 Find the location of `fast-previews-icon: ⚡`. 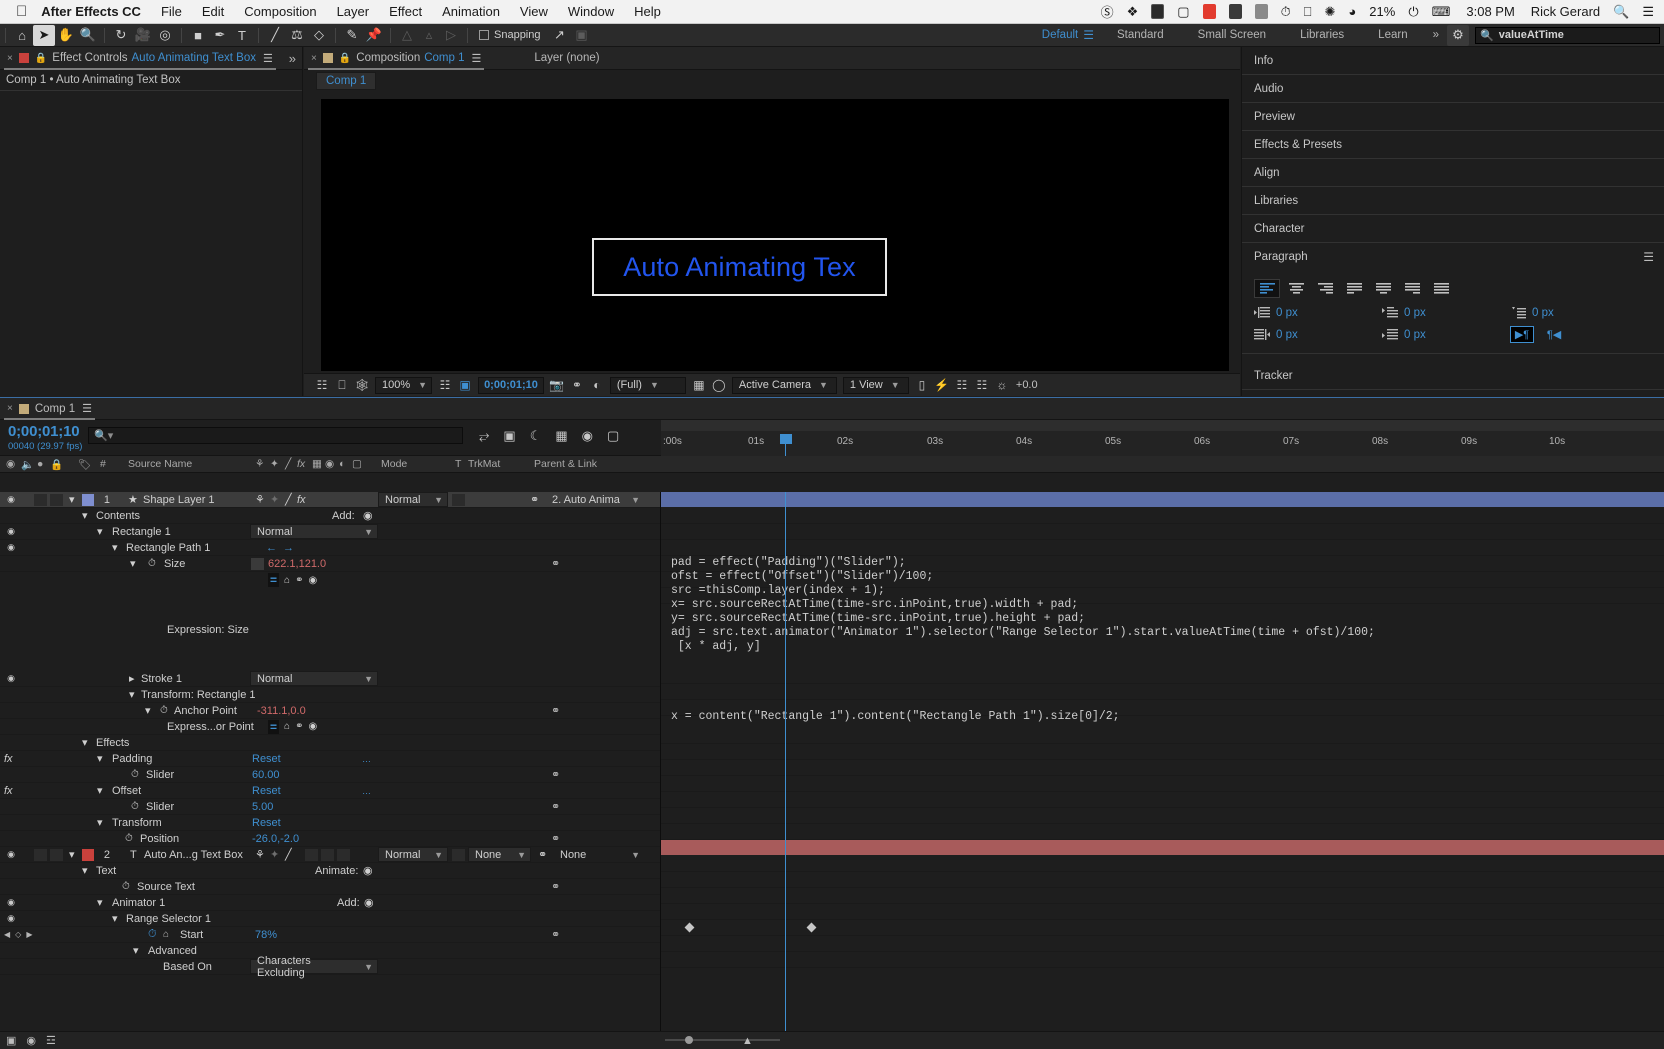

fast-previews-icon: ⚡ is located at coordinates (942, 385).